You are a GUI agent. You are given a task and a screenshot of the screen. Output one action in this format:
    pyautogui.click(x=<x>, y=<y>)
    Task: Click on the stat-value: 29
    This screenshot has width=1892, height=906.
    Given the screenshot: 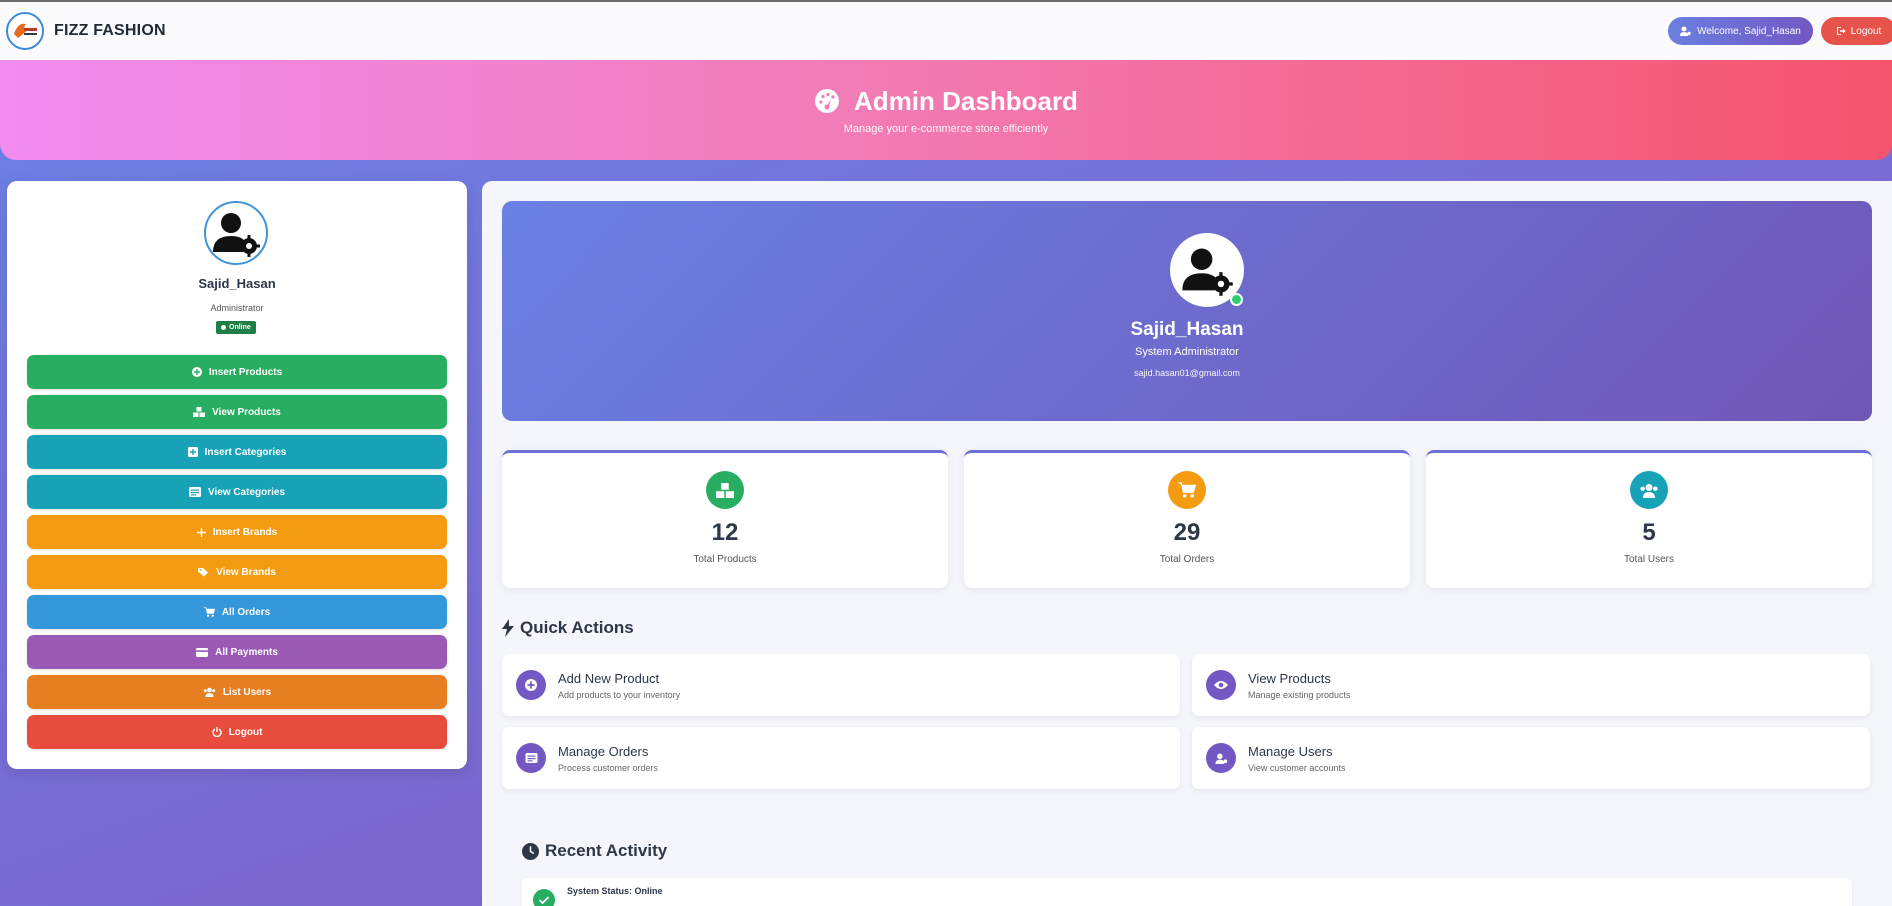 What is the action you would take?
    pyautogui.click(x=1187, y=532)
    